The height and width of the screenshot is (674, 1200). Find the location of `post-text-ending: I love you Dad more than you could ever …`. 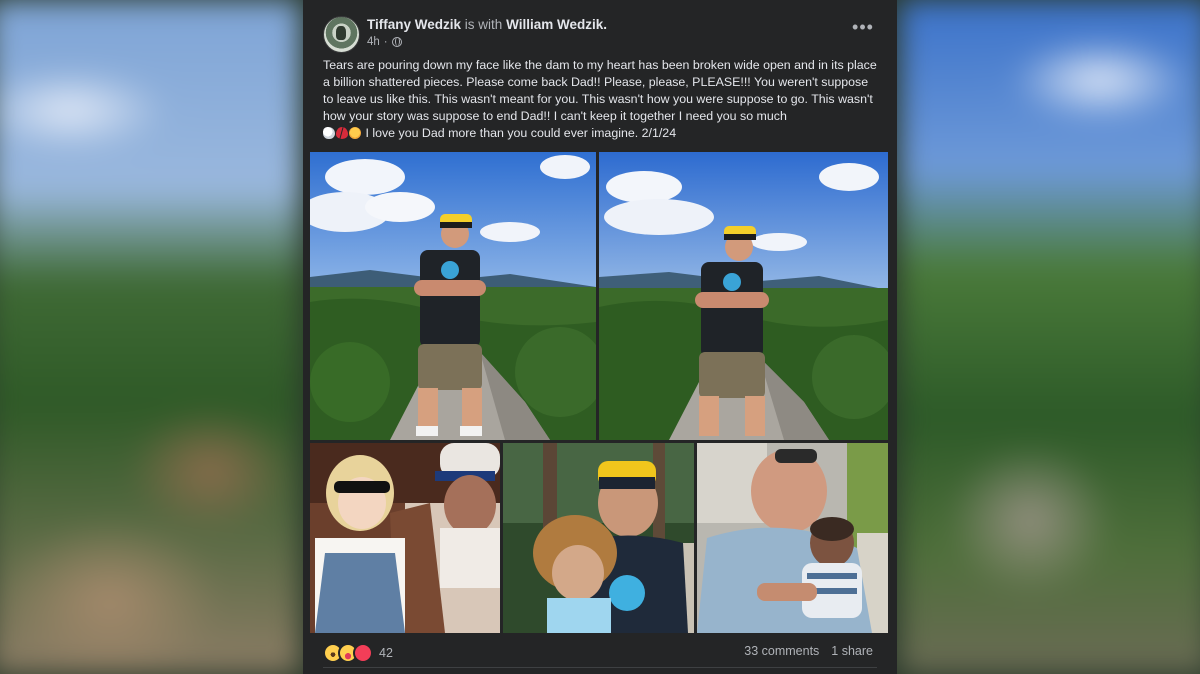

post-text-ending: I love you Dad more than you could ever … is located at coordinates (519, 133).